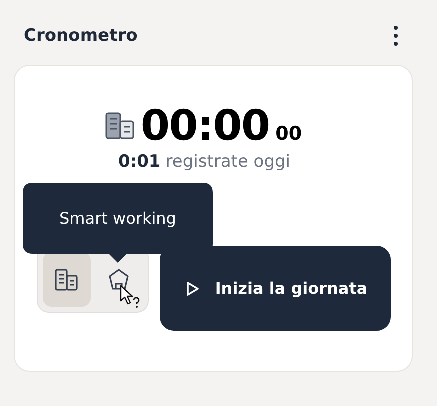  I want to click on tooltip: Smart working, so click(118, 223).